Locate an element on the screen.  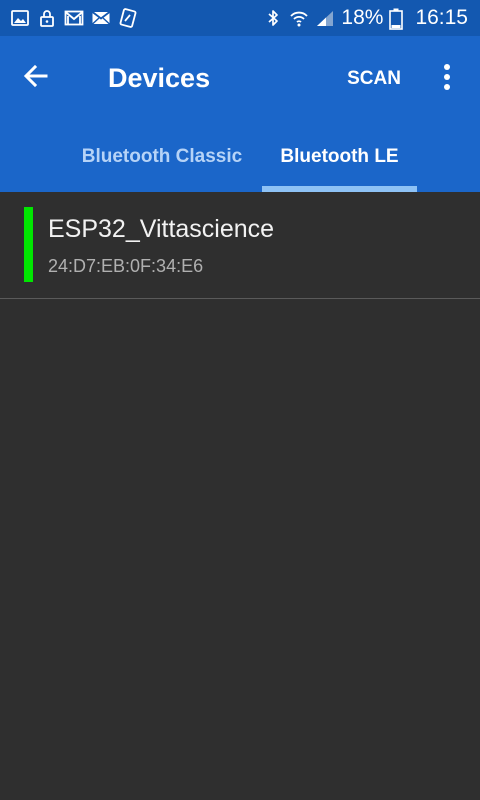
overflow-menu-button is located at coordinates (447, 79).